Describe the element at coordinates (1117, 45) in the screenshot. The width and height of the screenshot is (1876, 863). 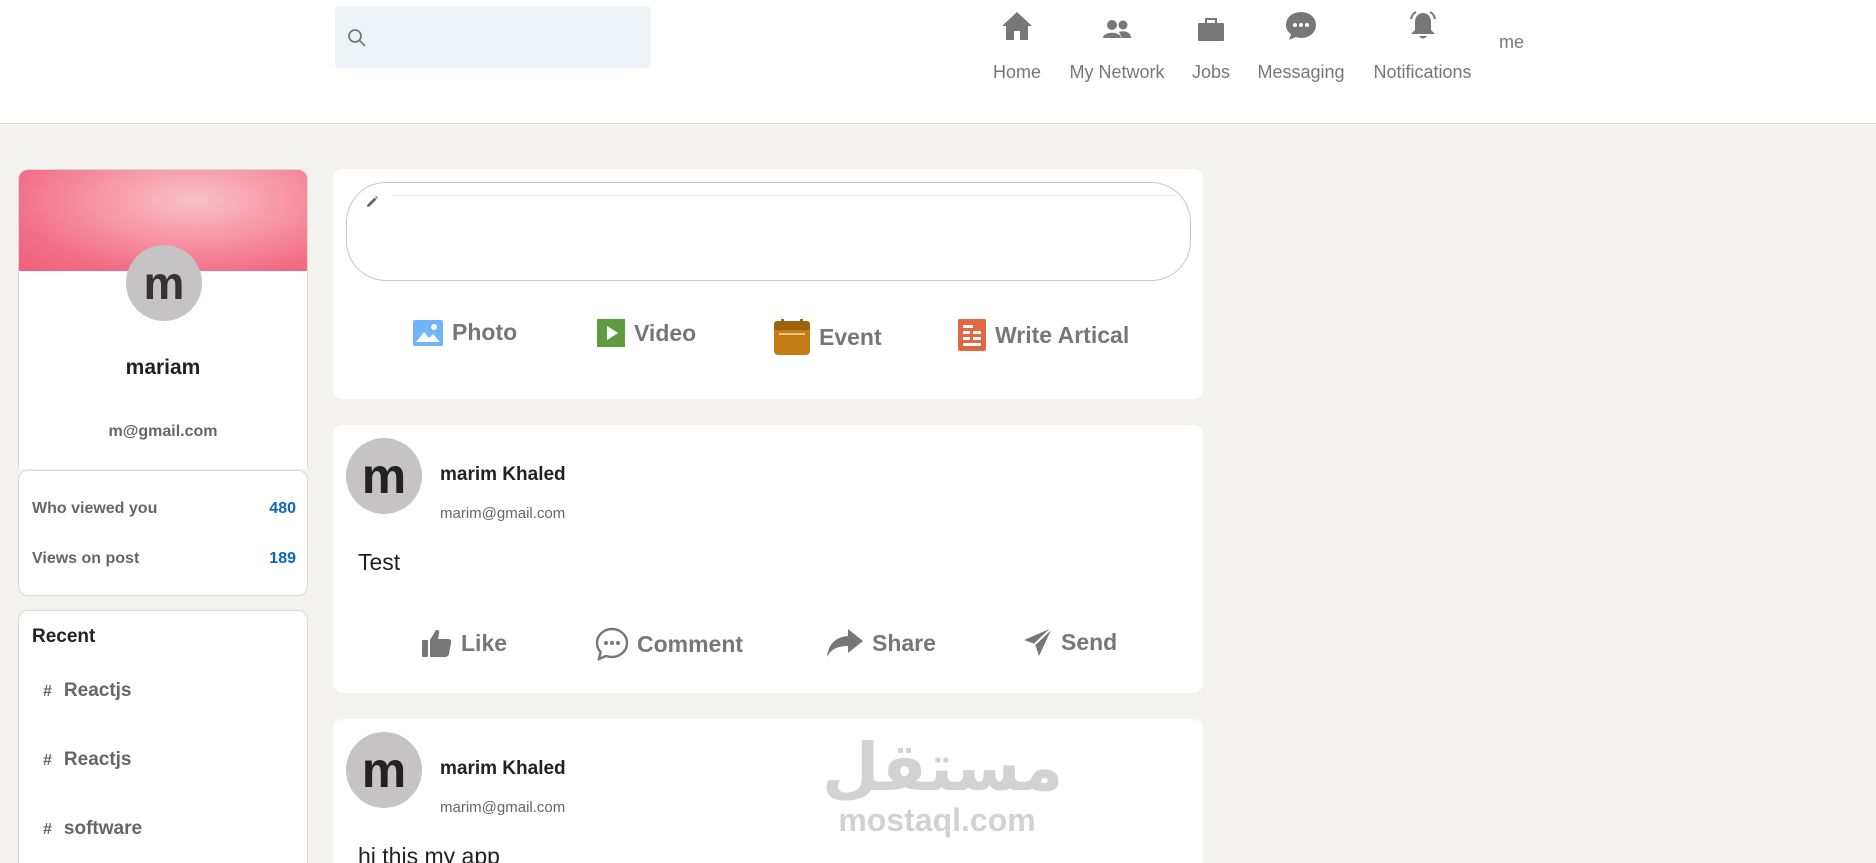
I see `nav-my-network: My Network` at that location.